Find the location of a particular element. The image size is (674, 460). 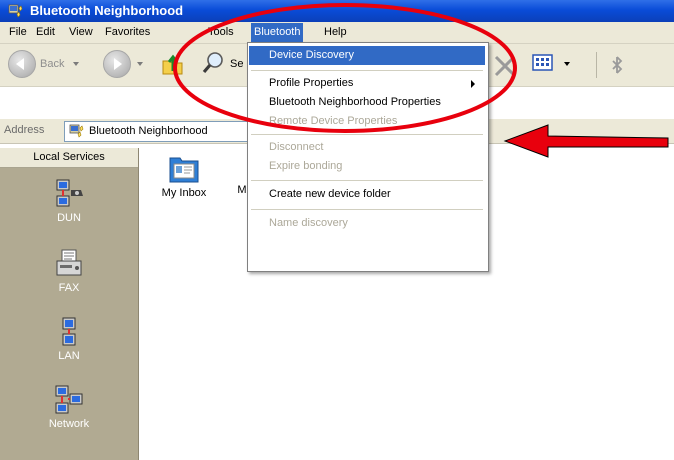

menu-item-neighborhood-properties: Bluetooth Neighborhood Properties is located at coordinates (367, 102).